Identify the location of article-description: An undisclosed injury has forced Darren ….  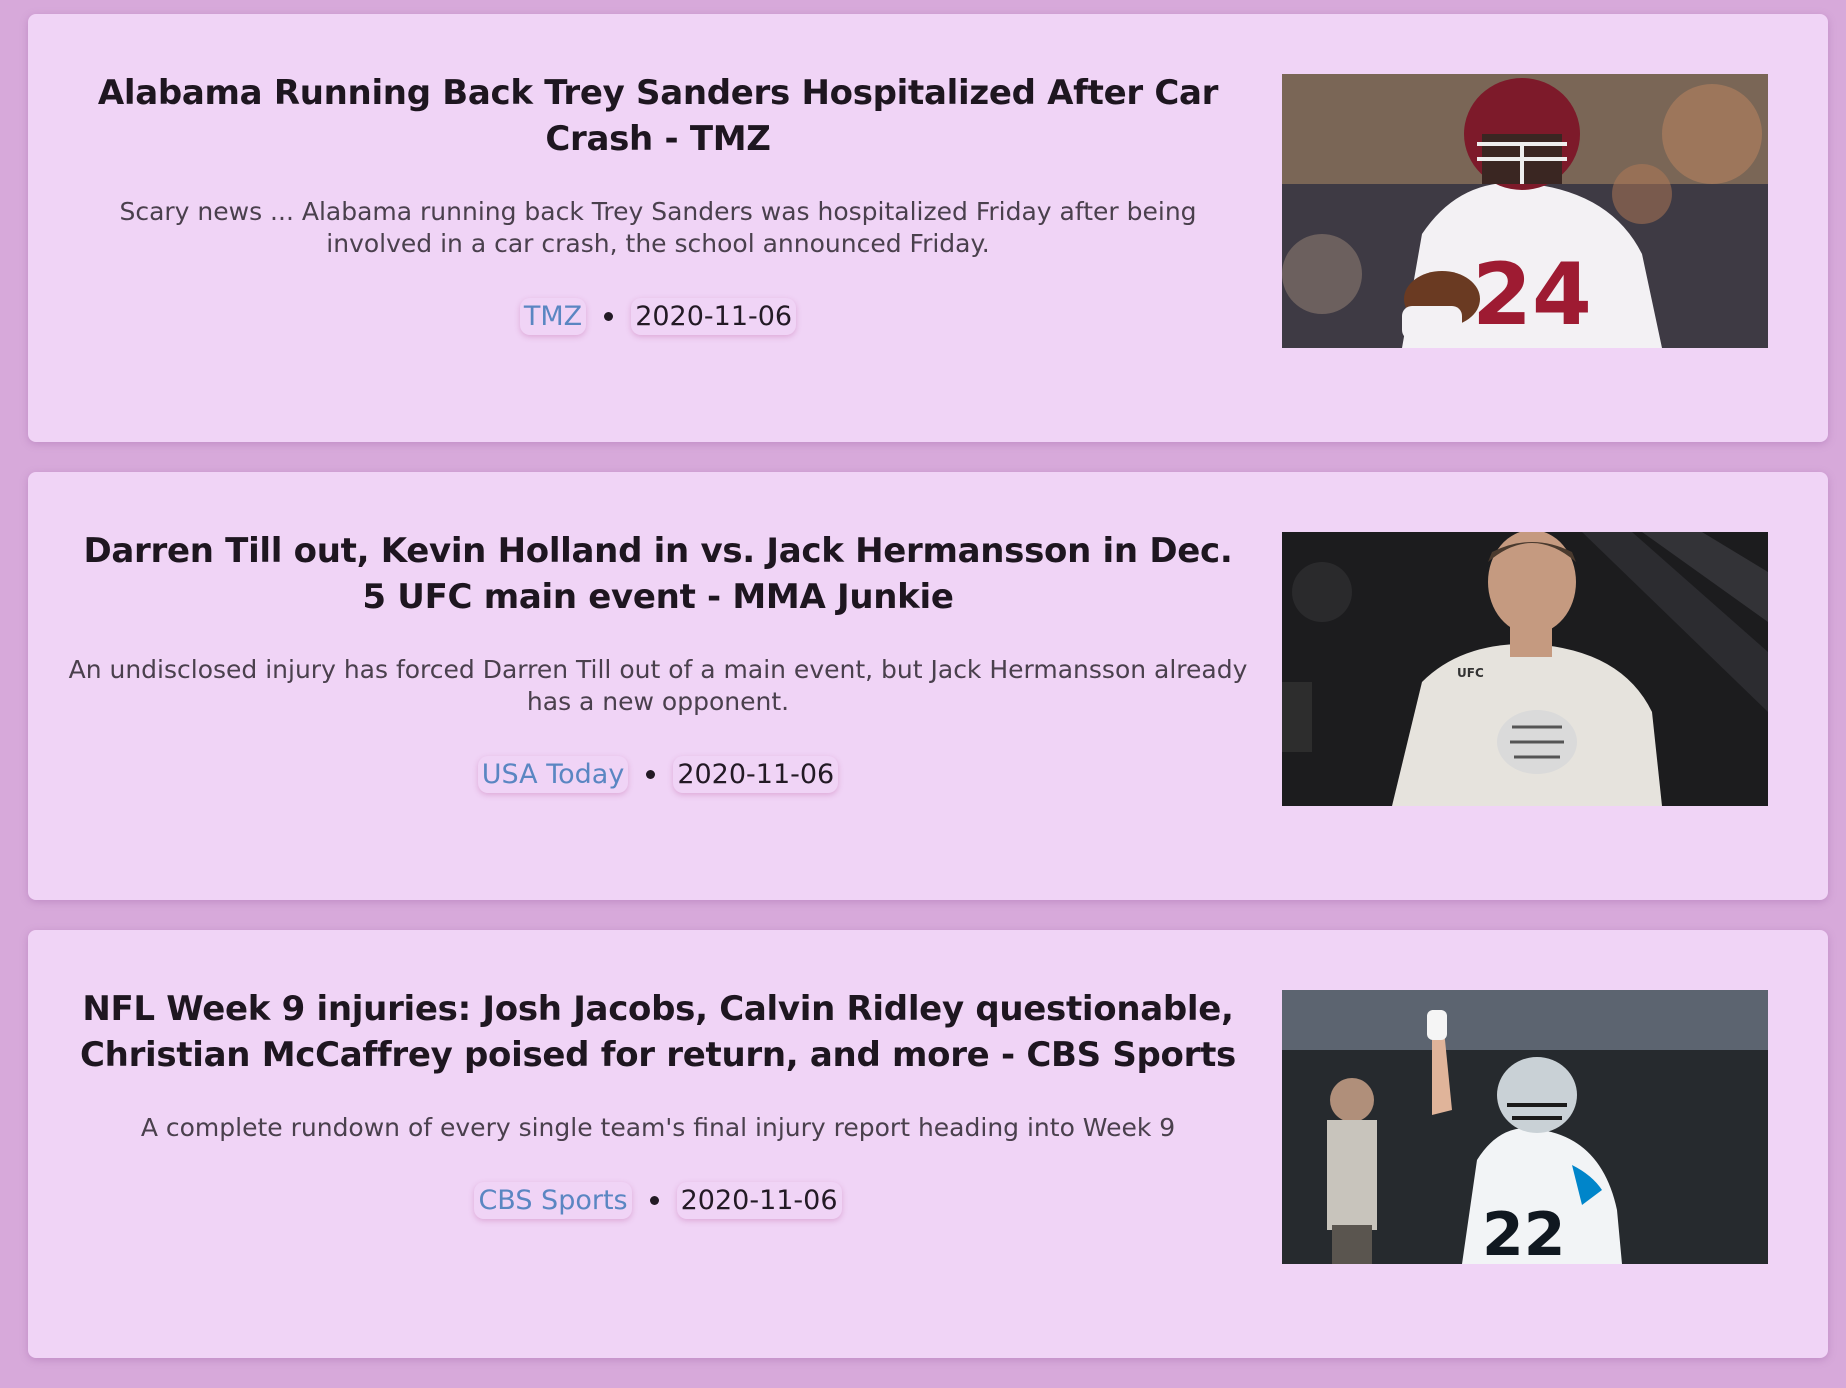
(658, 685).